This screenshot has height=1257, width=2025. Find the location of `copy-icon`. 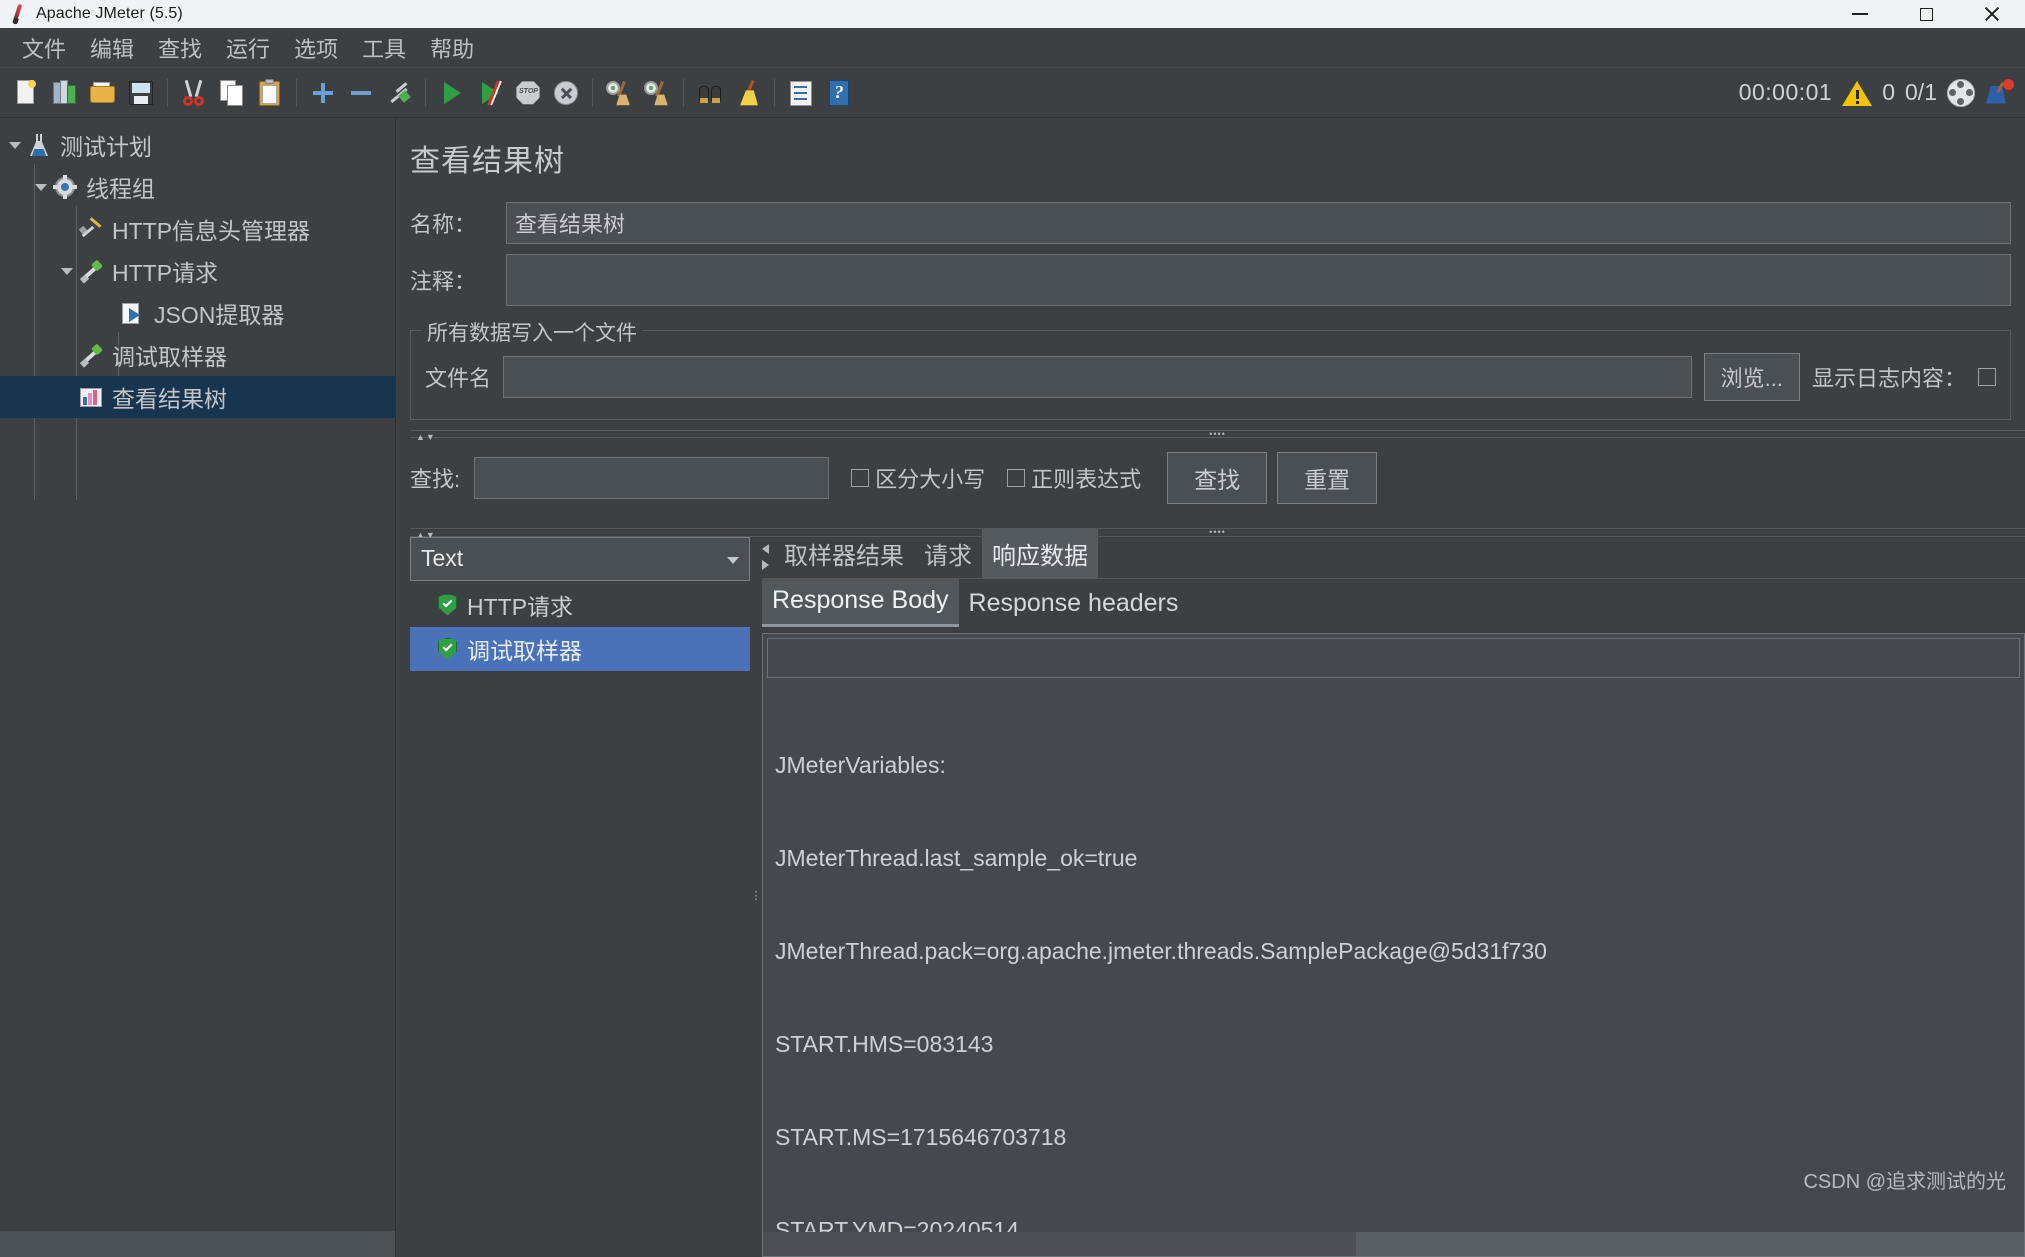

copy-icon is located at coordinates (232, 93).